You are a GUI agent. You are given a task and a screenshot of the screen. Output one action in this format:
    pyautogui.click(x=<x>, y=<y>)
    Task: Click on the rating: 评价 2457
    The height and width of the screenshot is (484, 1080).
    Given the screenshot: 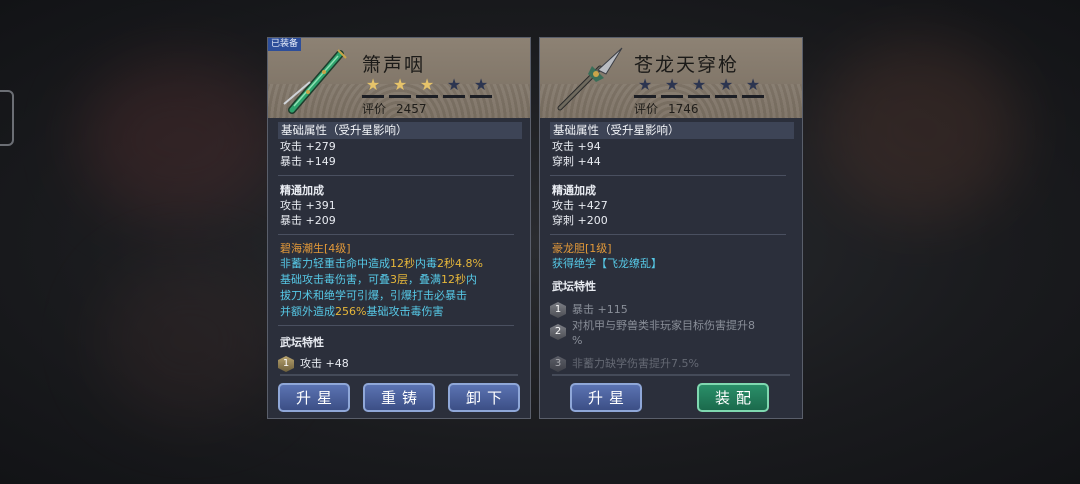 What is the action you would take?
    pyautogui.click(x=394, y=108)
    